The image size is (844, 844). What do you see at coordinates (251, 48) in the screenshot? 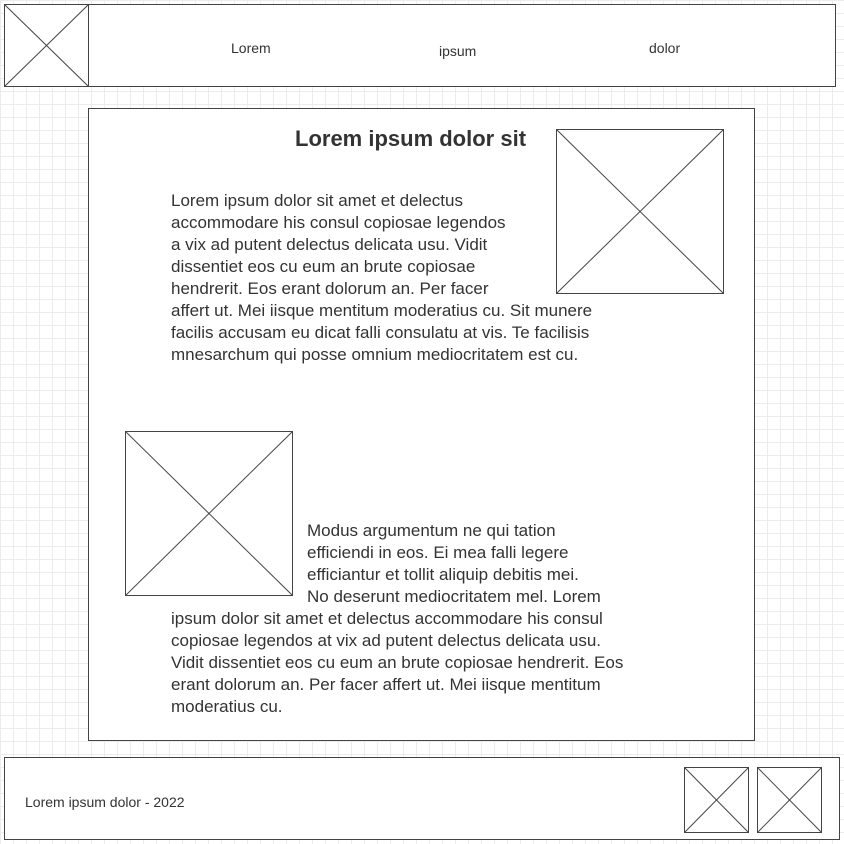
I see `nav-link-lorem: Lorem` at bounding box center [251, 48].